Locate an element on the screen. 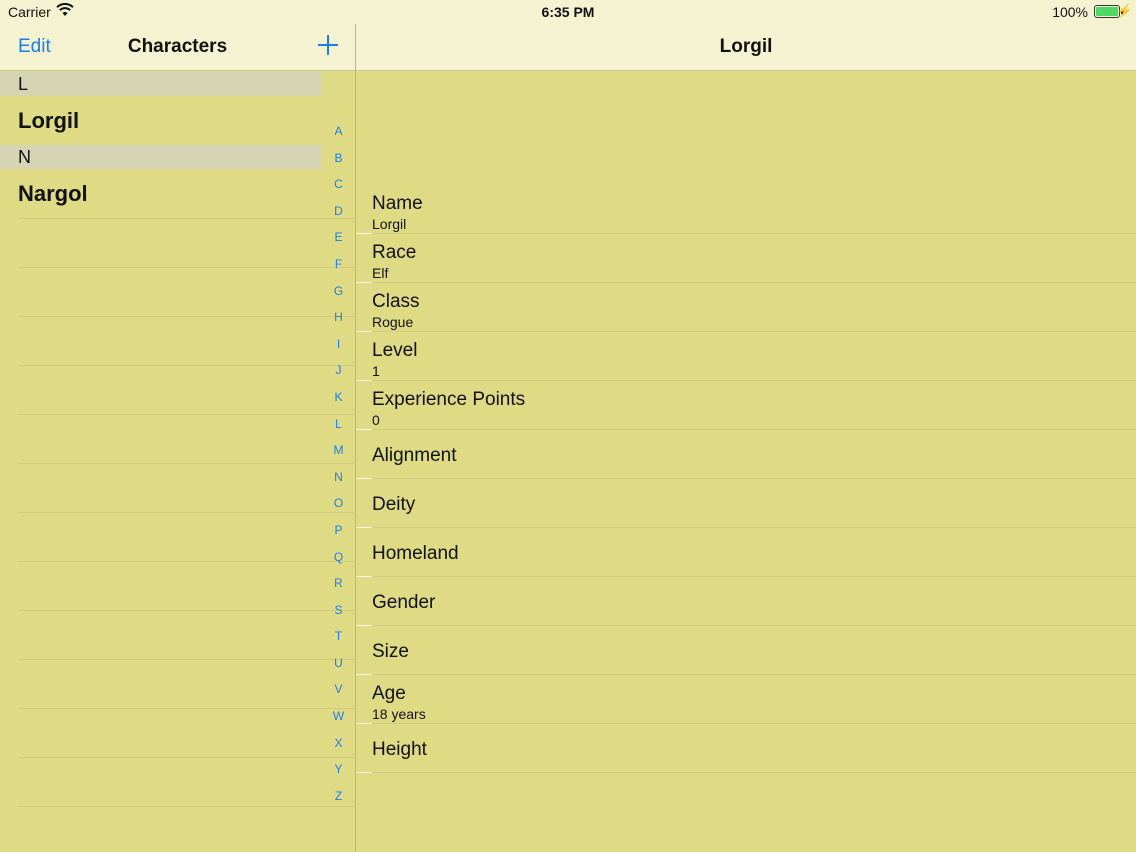 This screenshot has height=852, width=1136. add-icon is located at coordinates (328, 45).